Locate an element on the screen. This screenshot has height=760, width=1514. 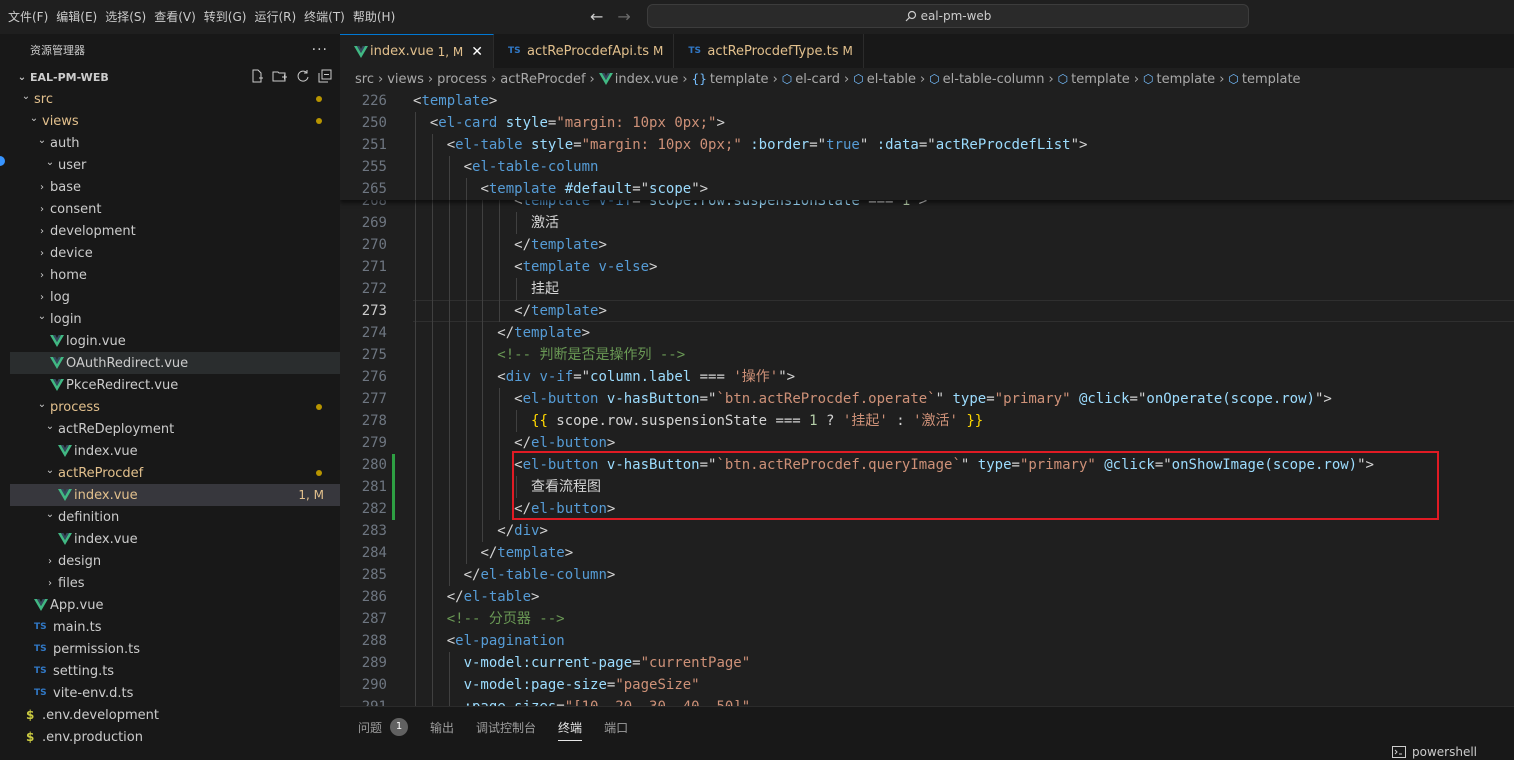
tree-item: › log is located at coordinates (175, 297).